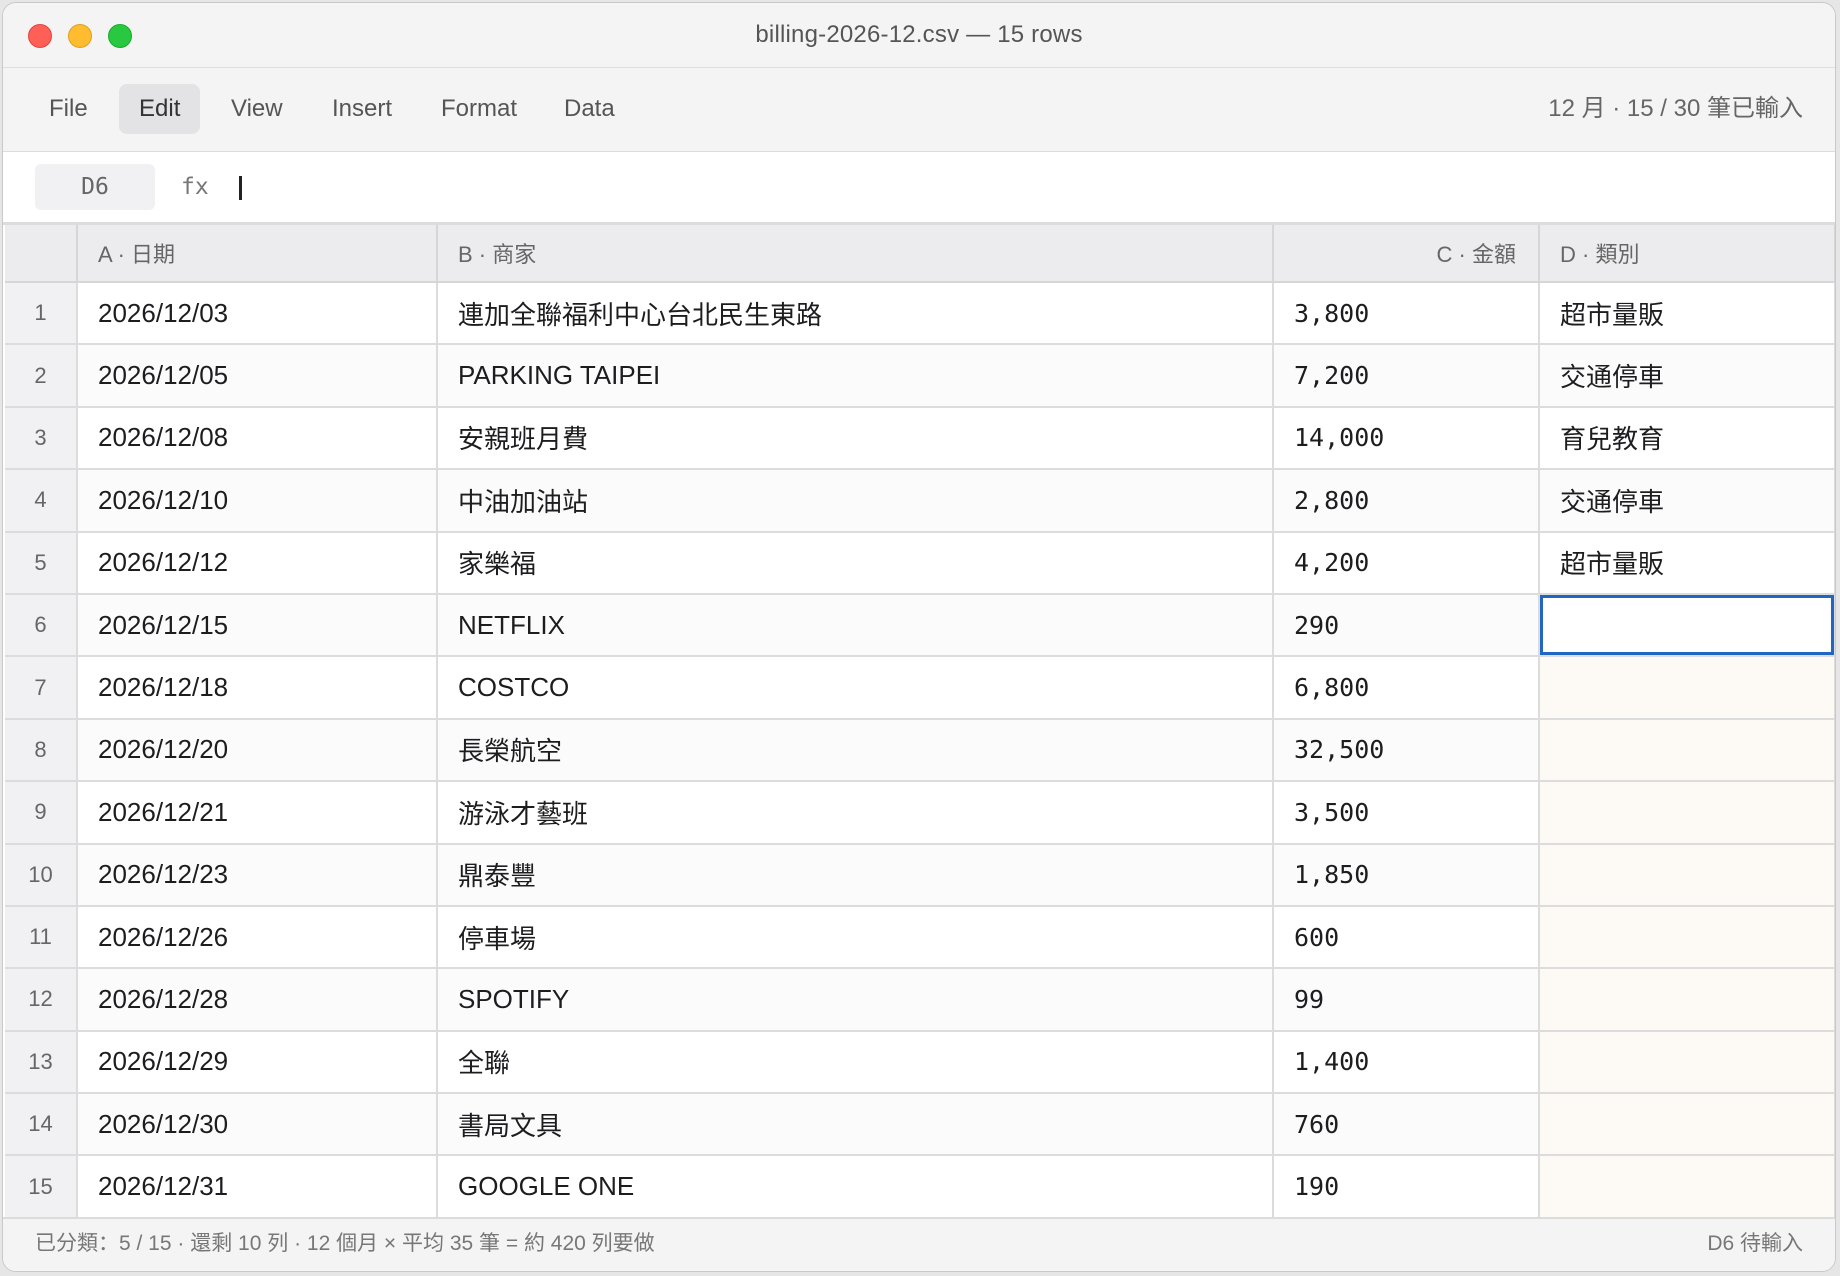  I want to click on cell-date: 2026/12/10, so click(257, 501).